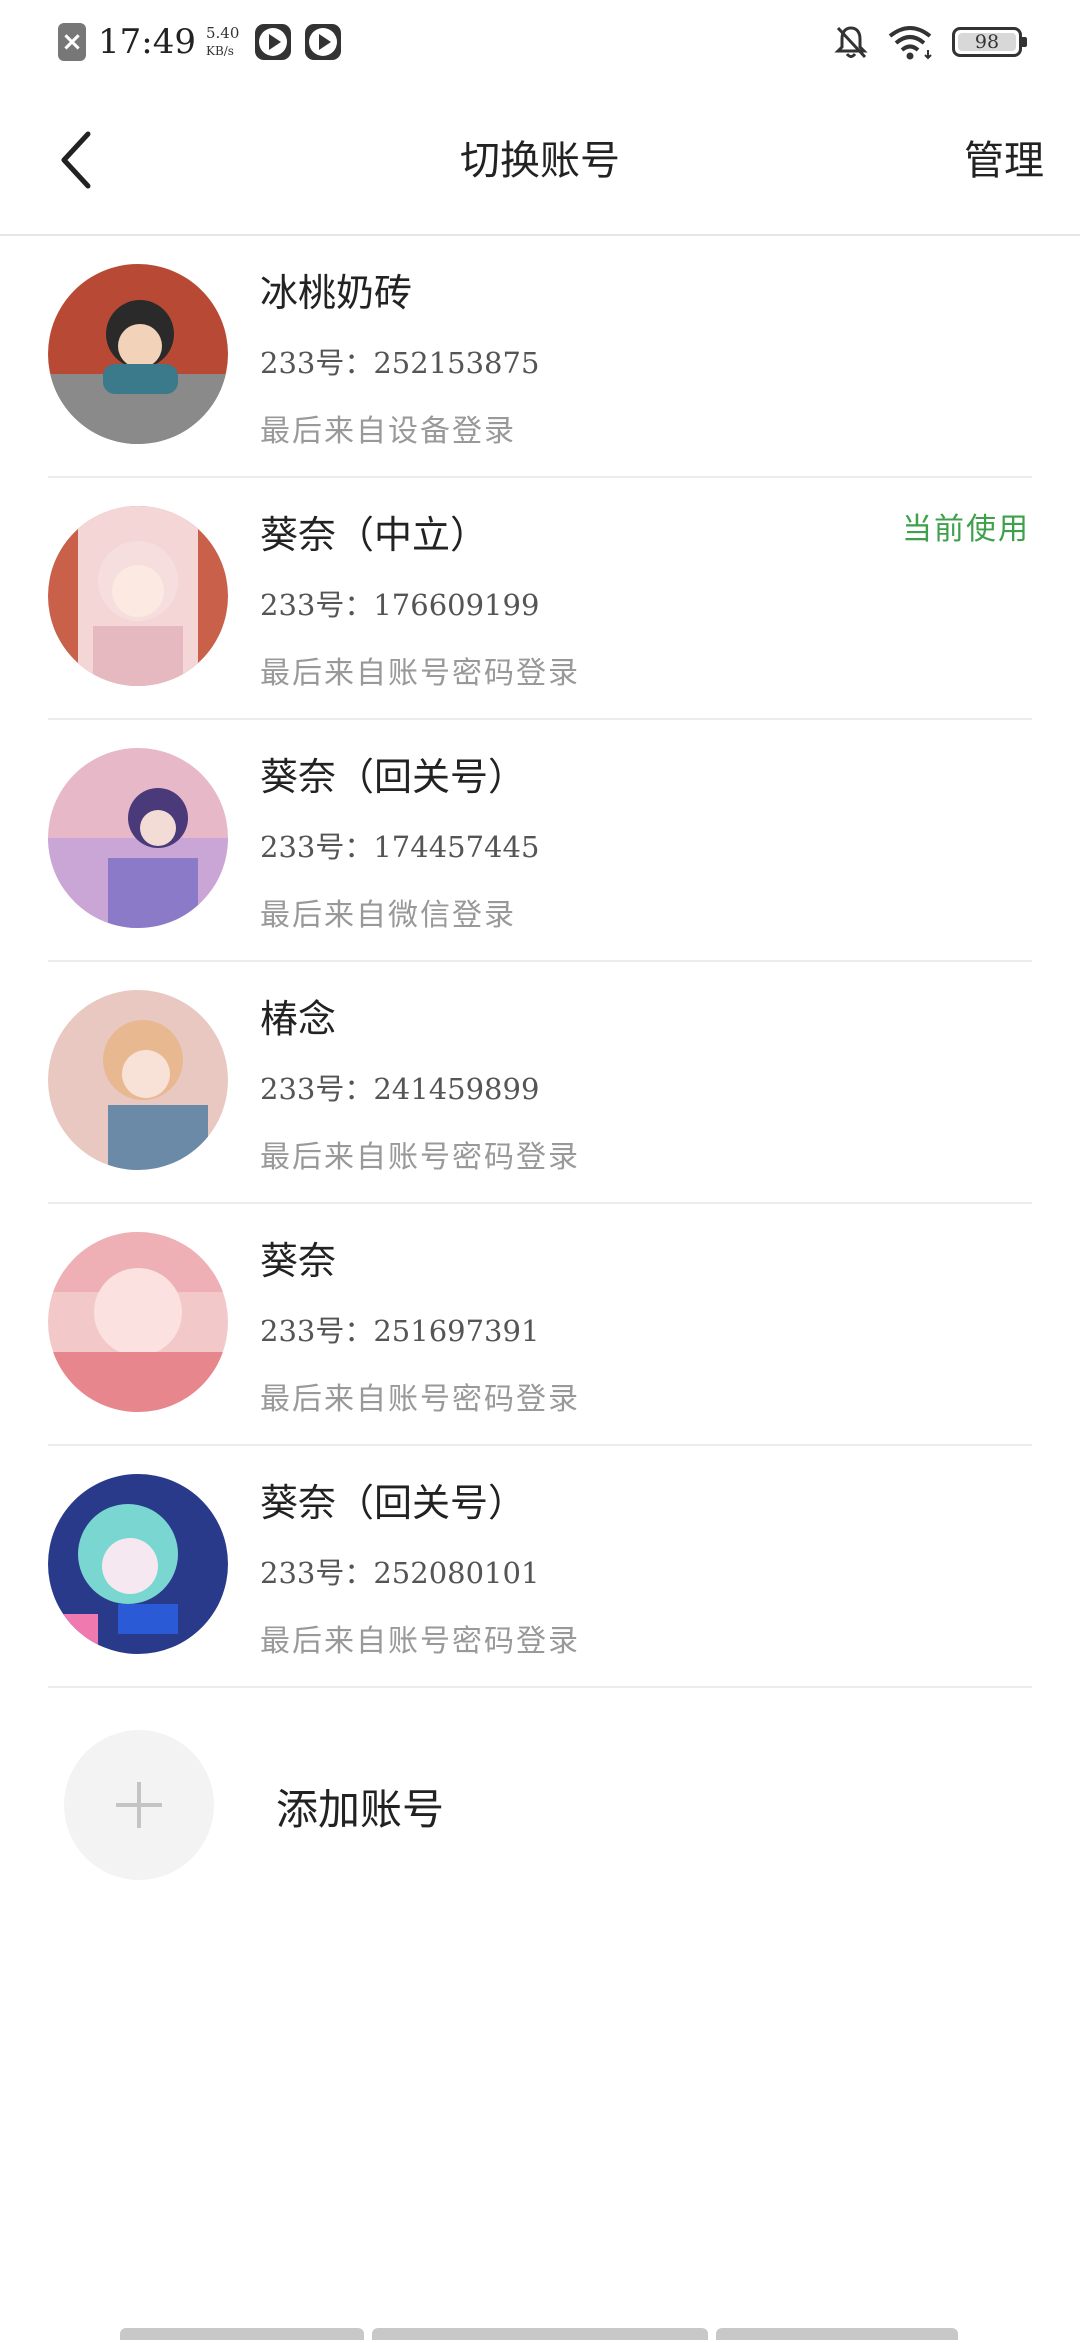 The height and width of the screenshot is (2340, 1080). What do you see at coordinates (400, 1089) in the screenshot?
I see `account-id: 233号：241459899` at bounding box center [400, 1089].